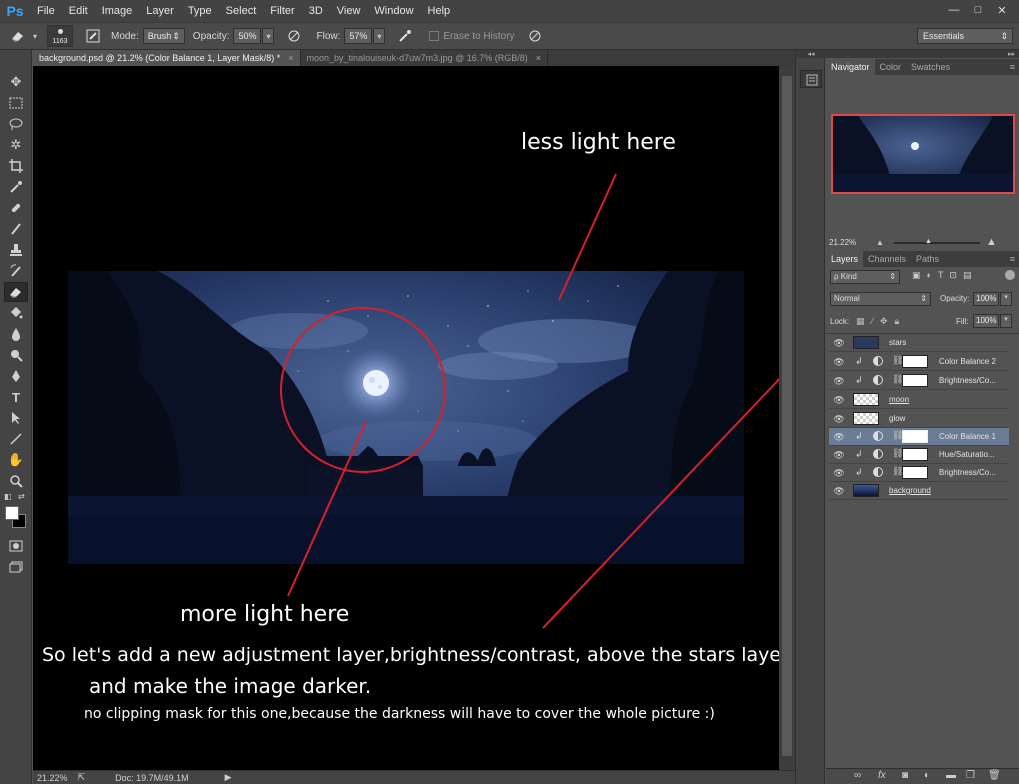  I want to click on new-adjustment-icon: ◐, so click(927, 775).